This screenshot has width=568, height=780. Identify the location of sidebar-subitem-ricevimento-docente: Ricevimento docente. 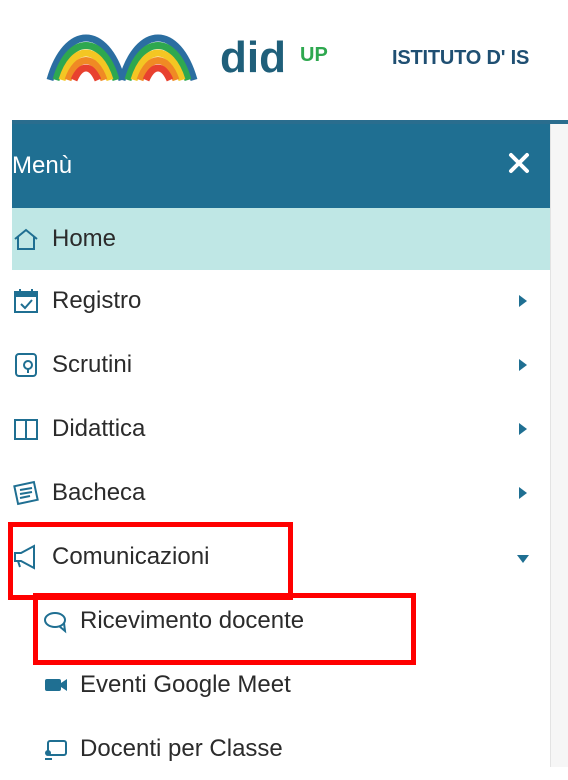
(305, 621).